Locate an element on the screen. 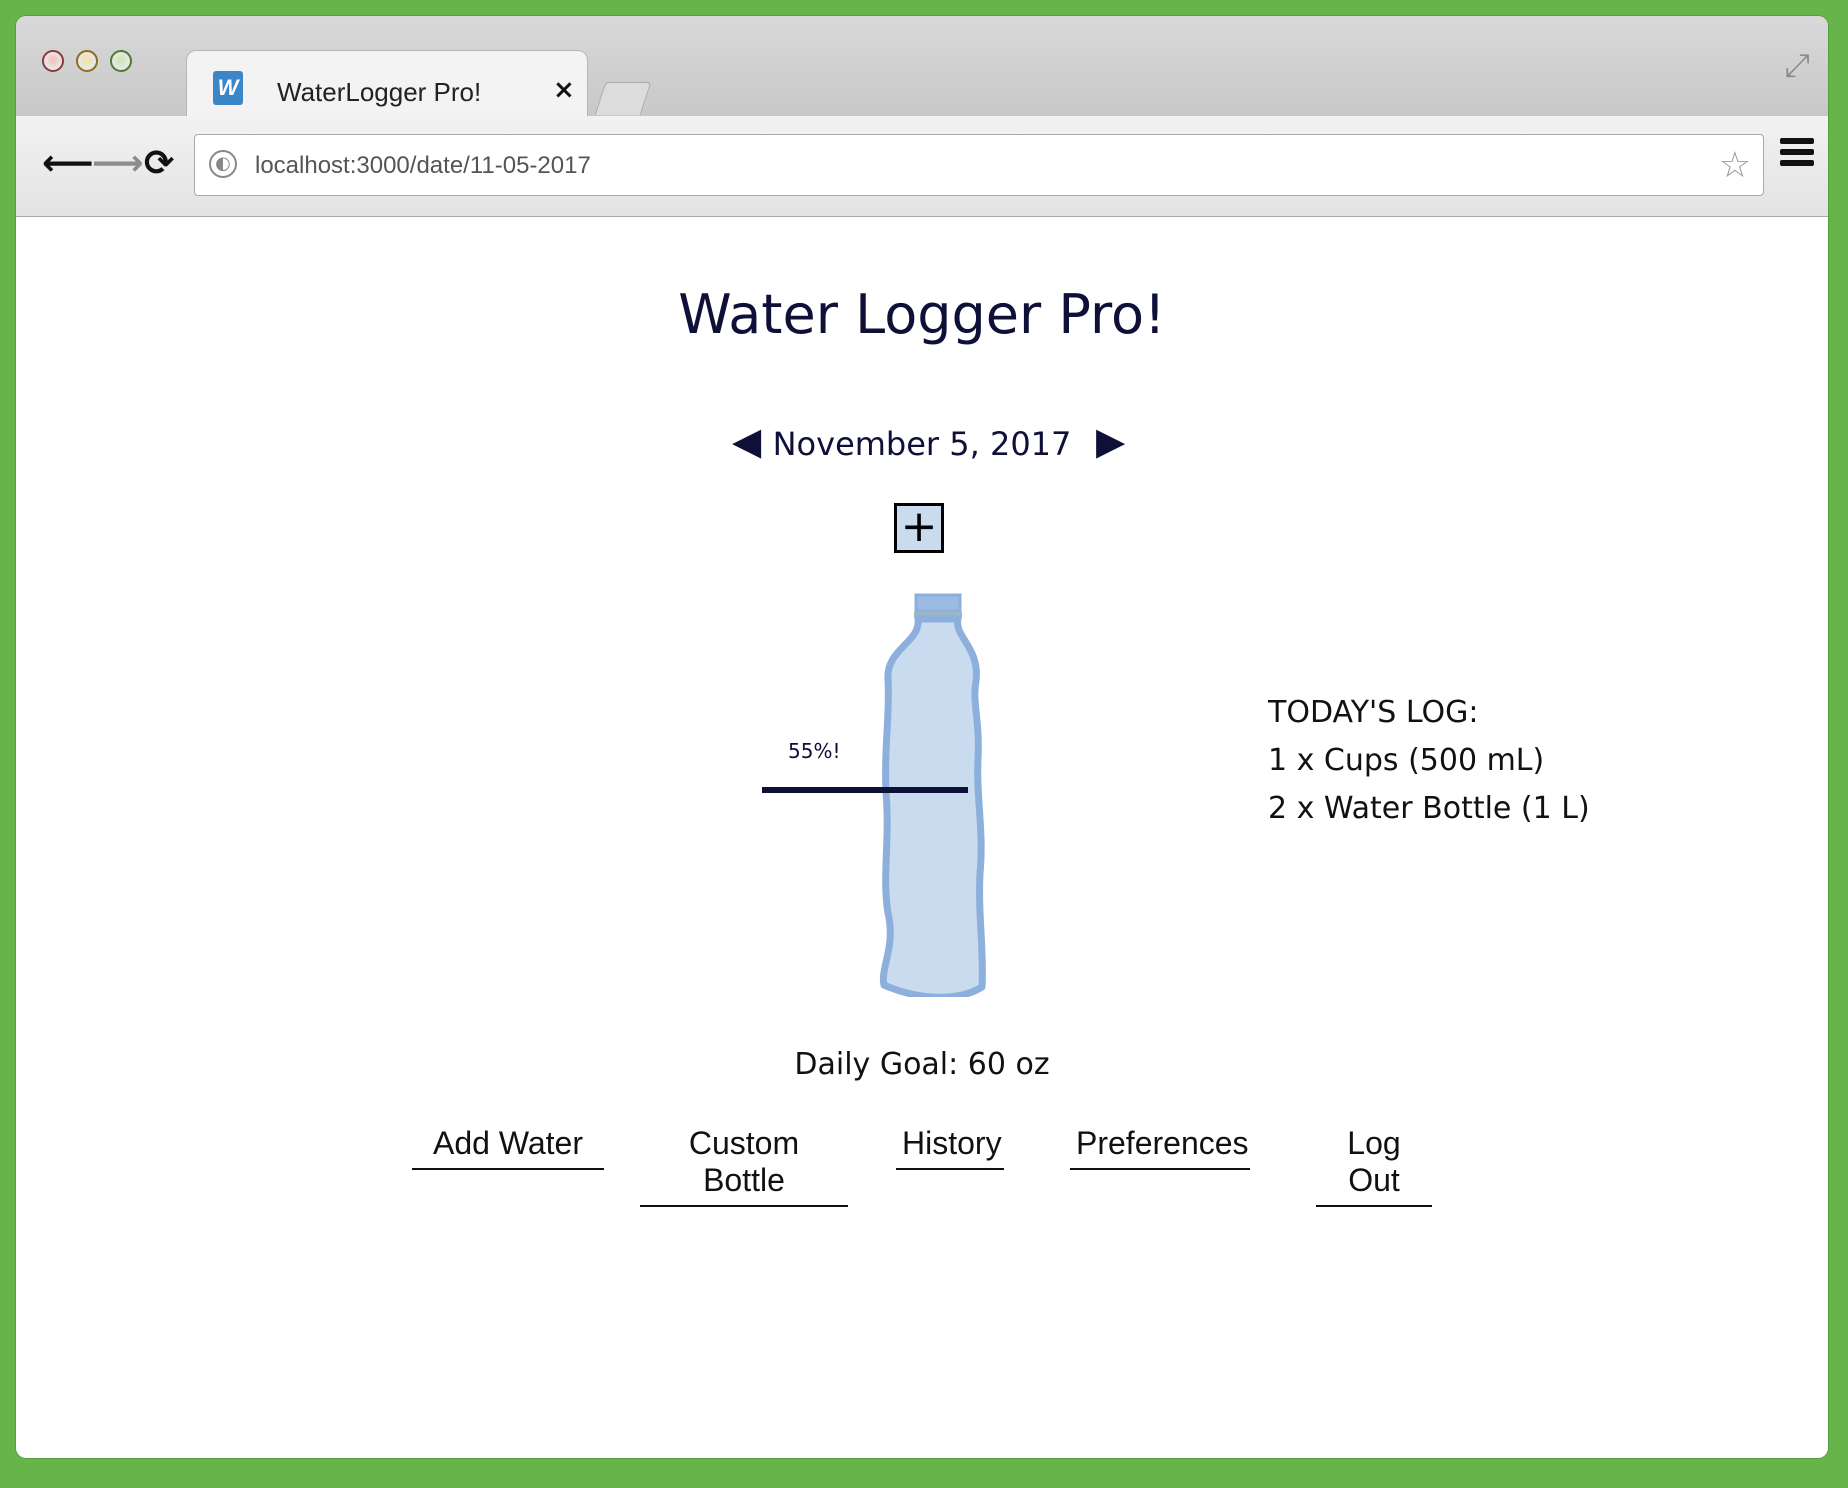 The width and height of the screenshot is (1848, 1488). browser-toolbar: ⟵ ⟶ ⟳ ◐ localhost:3000/date/11-05-2017 ☆ is located at coordinates (922, 166).